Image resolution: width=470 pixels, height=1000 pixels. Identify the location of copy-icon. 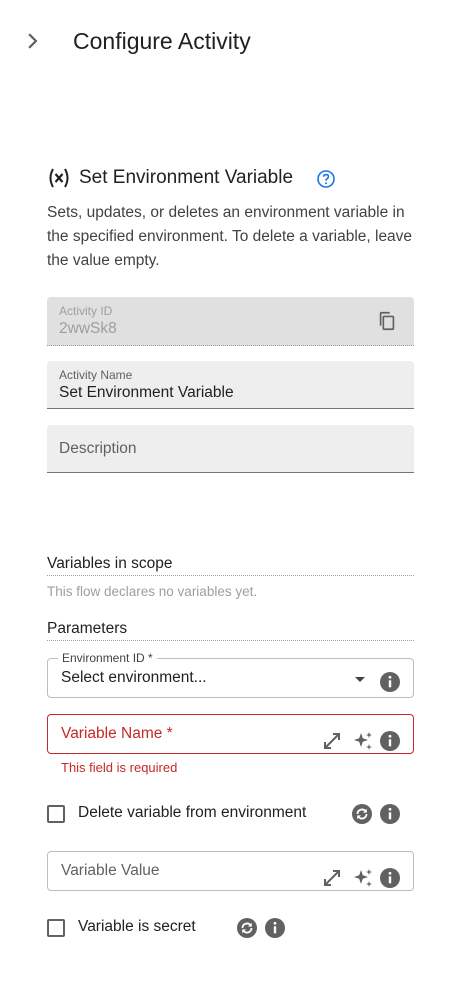
(387, 321).